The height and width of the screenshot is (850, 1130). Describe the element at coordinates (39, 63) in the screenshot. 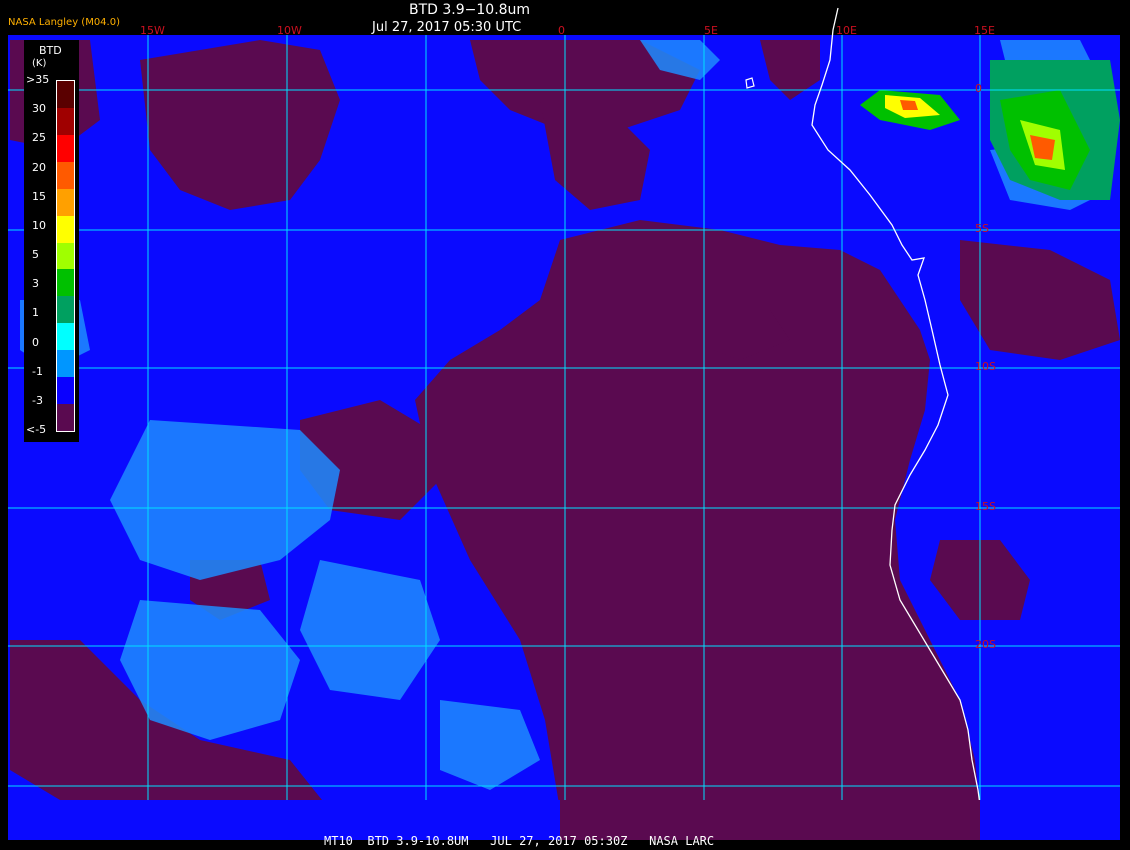

I see `legend-units: (K)` at that location.